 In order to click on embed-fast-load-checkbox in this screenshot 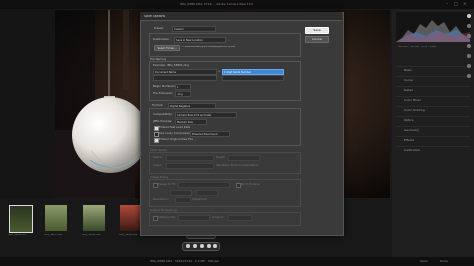, I will do `click(156, 128)`.